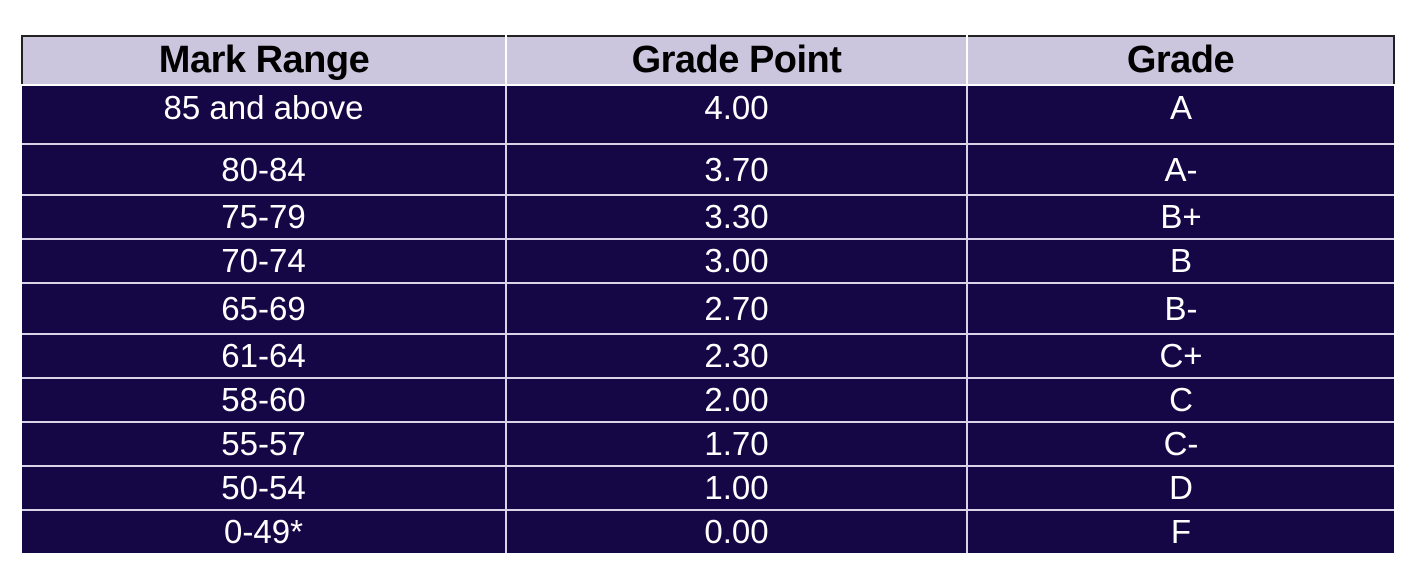 Image resolution: width=1413 pixels, height=584 pixels. I want to click on cell-grade-point: 2.00, so click(736, 400).